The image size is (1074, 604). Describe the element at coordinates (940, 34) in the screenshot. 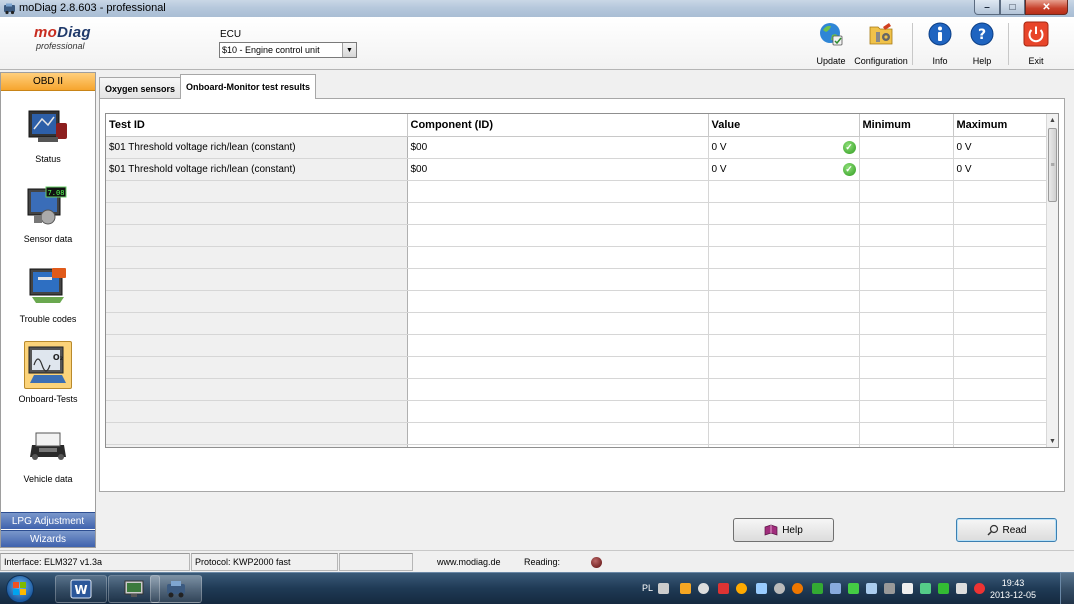

I see `info-icon` at that location.